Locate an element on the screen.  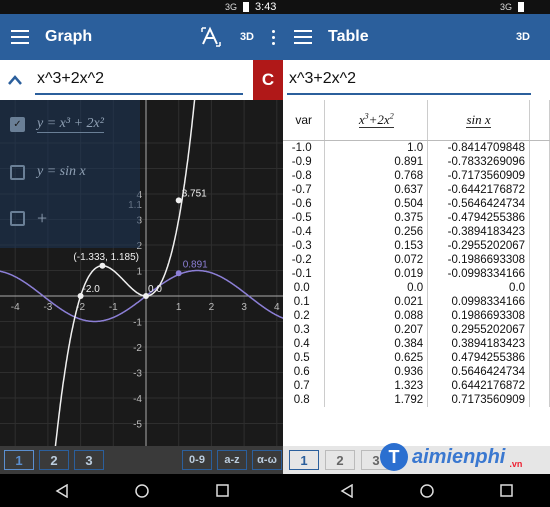
cell-f1: 0.088 is located at coordinates (376, 315).